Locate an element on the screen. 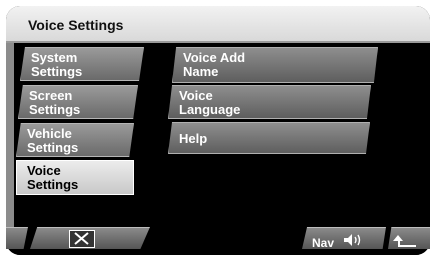 The width and height of the screenshot is (436, 261). title-bar: Voice Settings is located at coordinates (218, 24).